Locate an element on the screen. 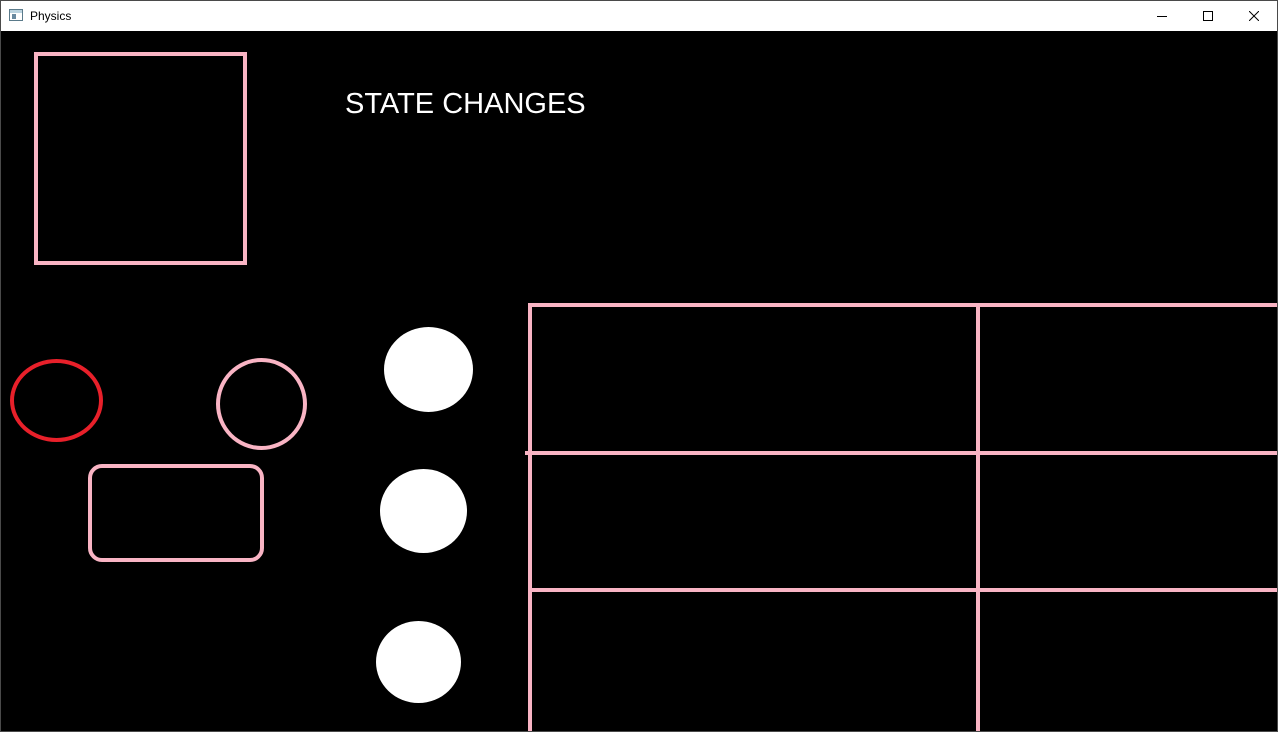 The height and width of the screenshot is (732, 1278). pink-square-outline is located at coordinates (140, 158).